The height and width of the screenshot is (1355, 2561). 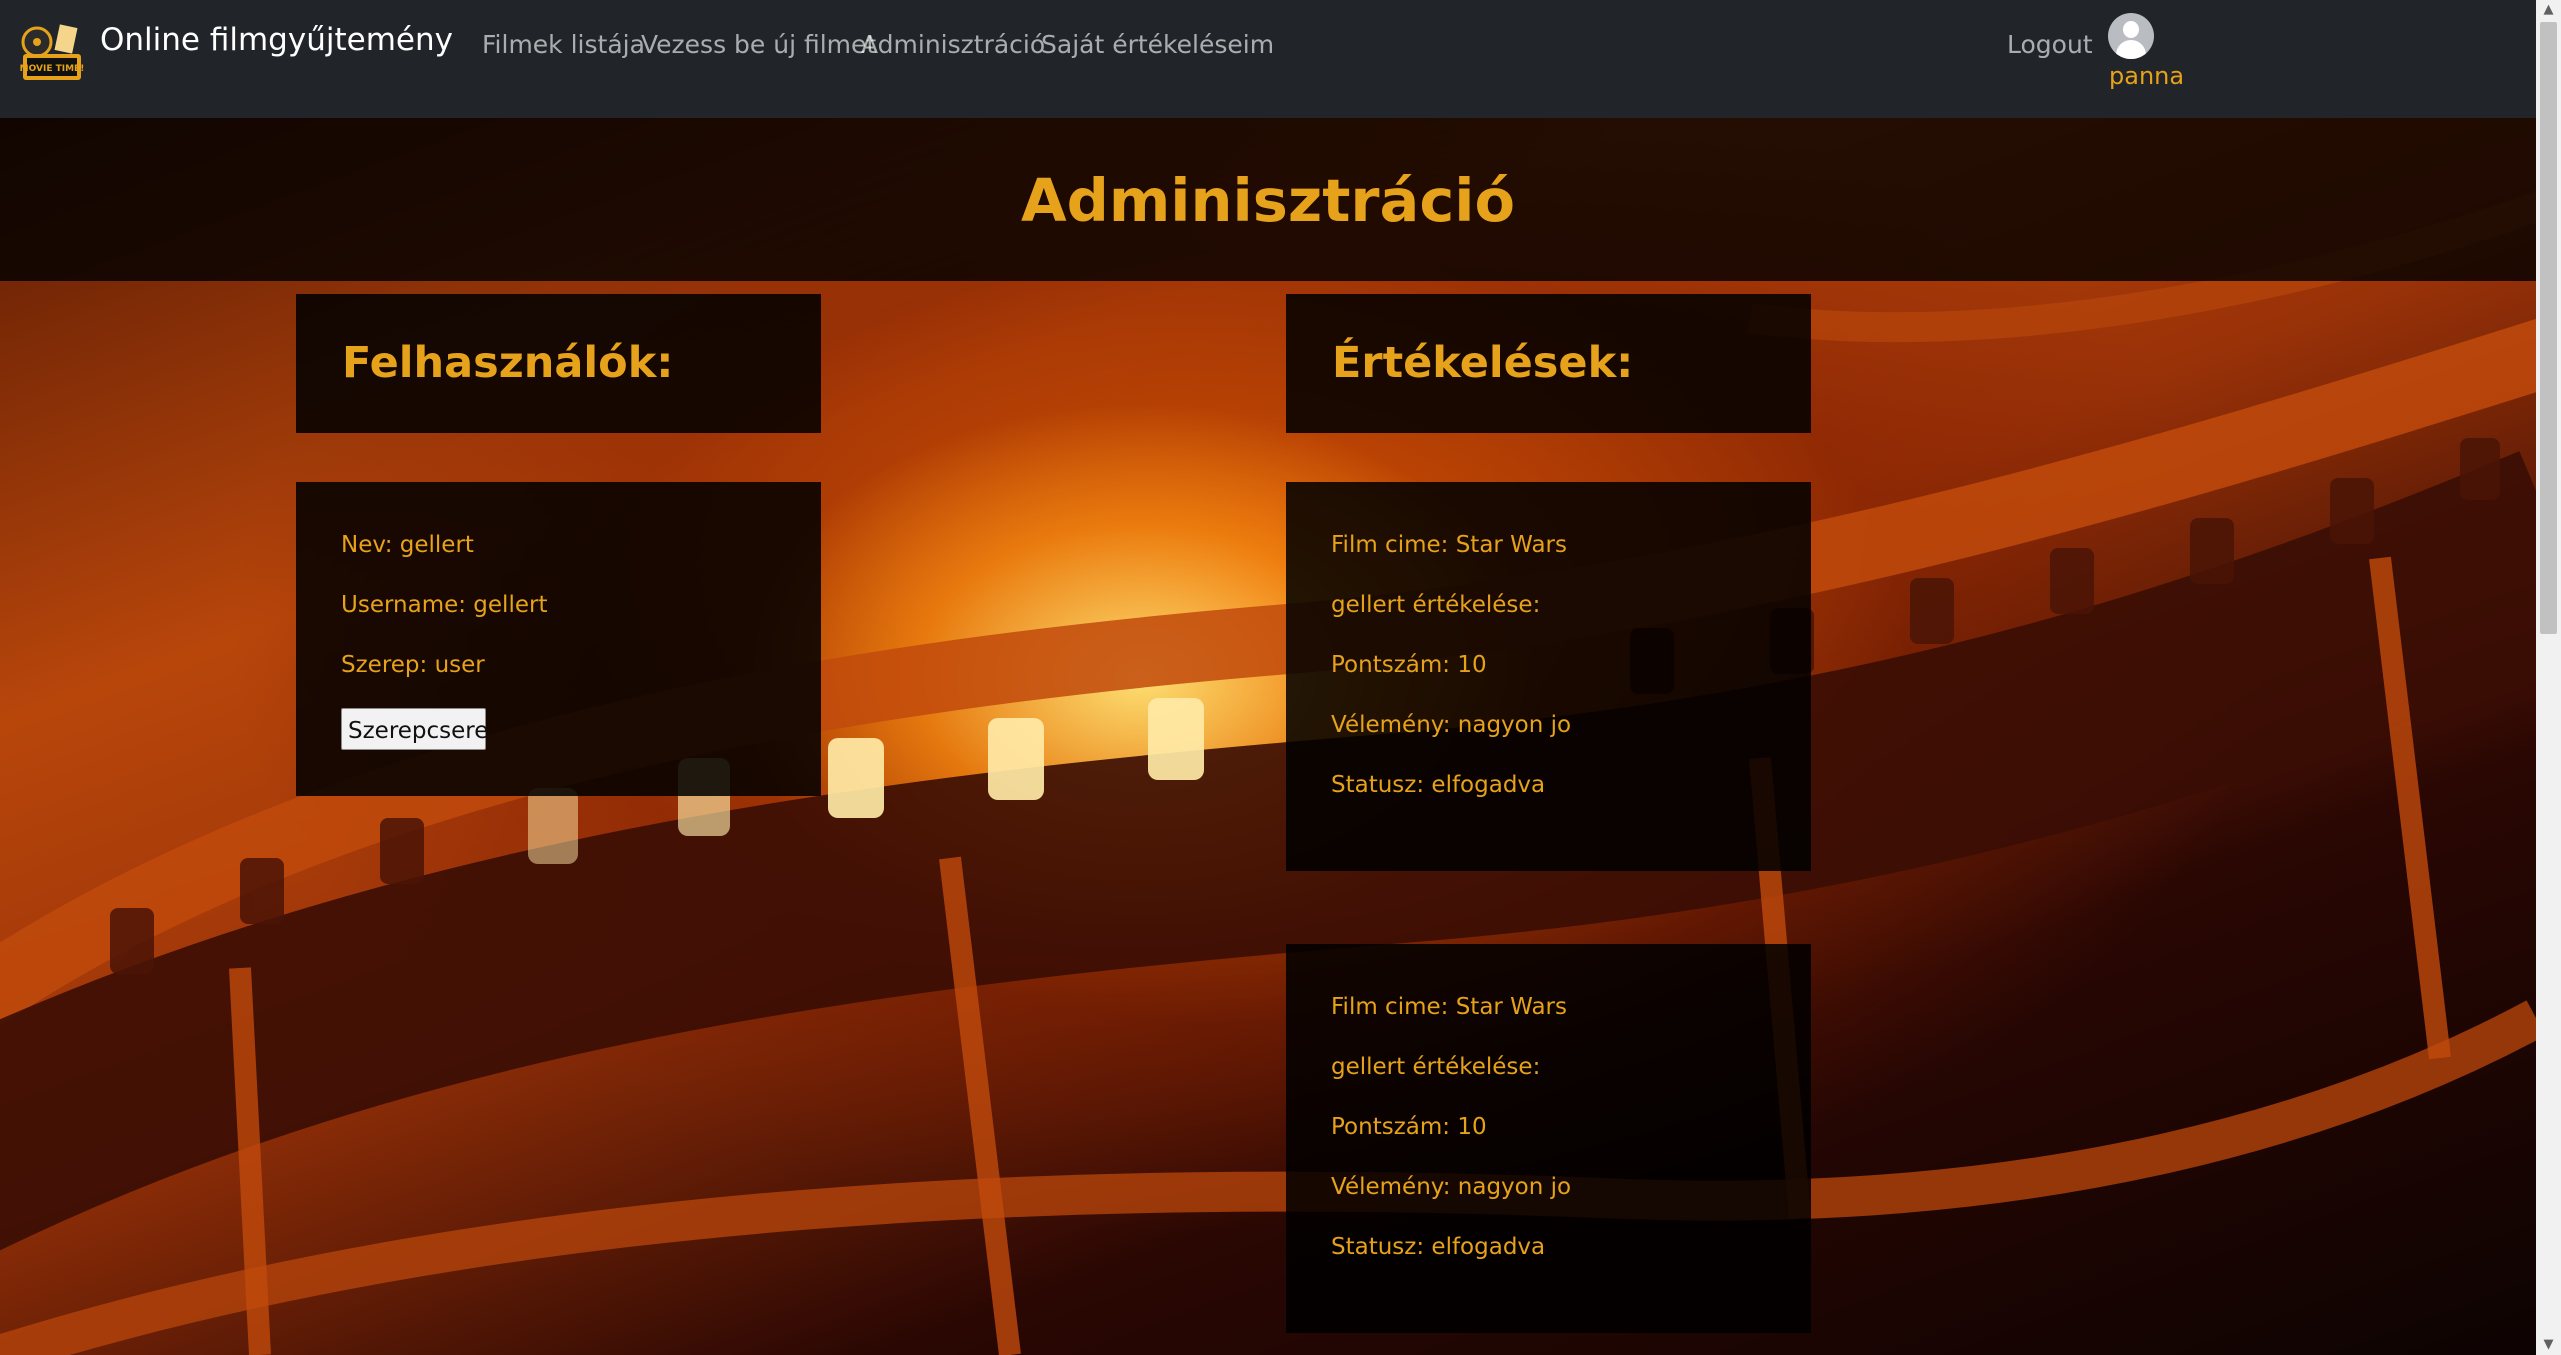 I want to click on avatar-head-shape, so click(x=2131, y=29).